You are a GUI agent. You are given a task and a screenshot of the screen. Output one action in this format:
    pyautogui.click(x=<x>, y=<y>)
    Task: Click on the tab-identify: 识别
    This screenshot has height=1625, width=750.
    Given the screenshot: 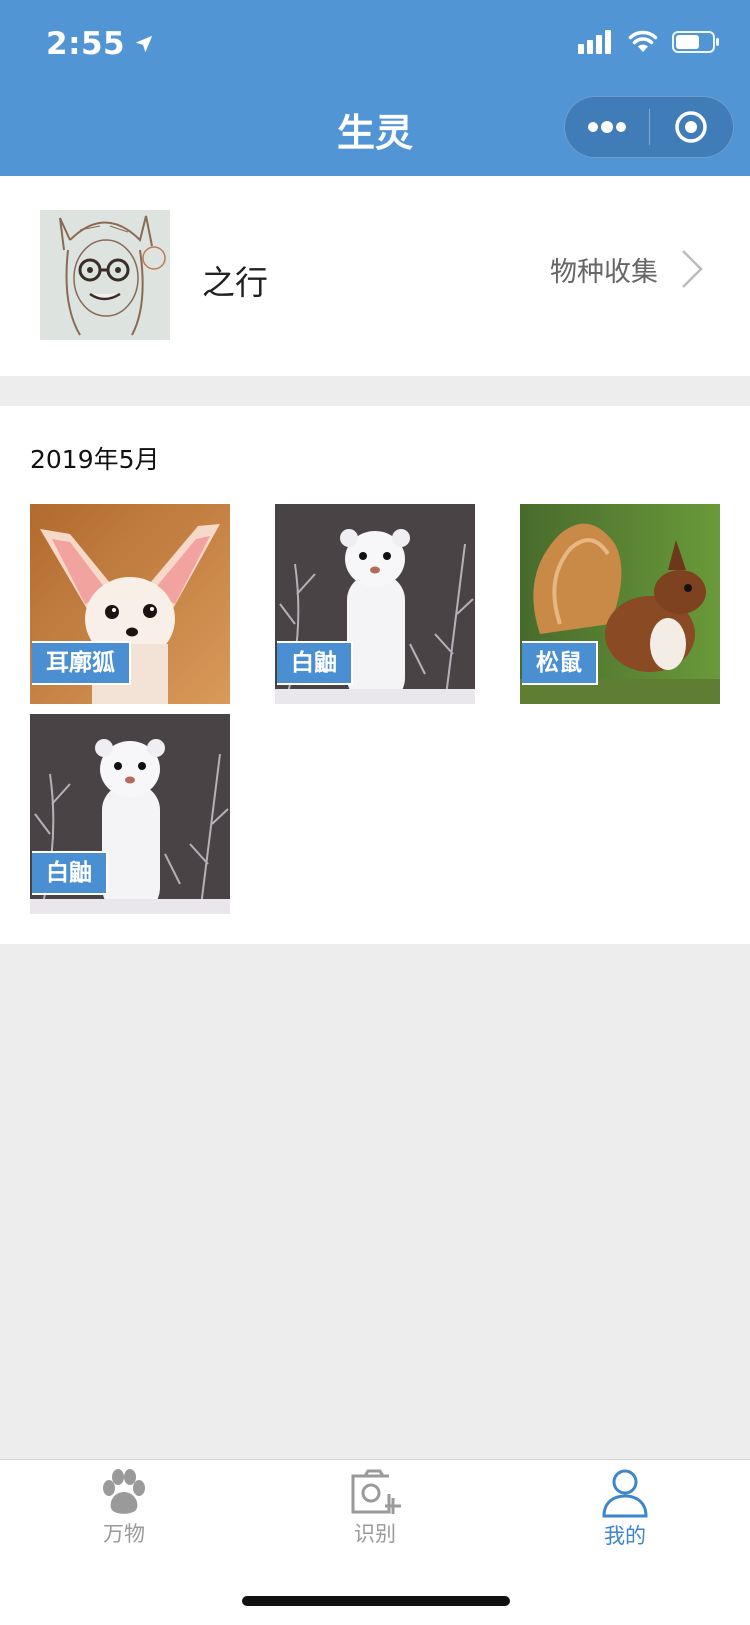 What is the action you would take?
    pyautogui.click(x=375, y=1508)
    